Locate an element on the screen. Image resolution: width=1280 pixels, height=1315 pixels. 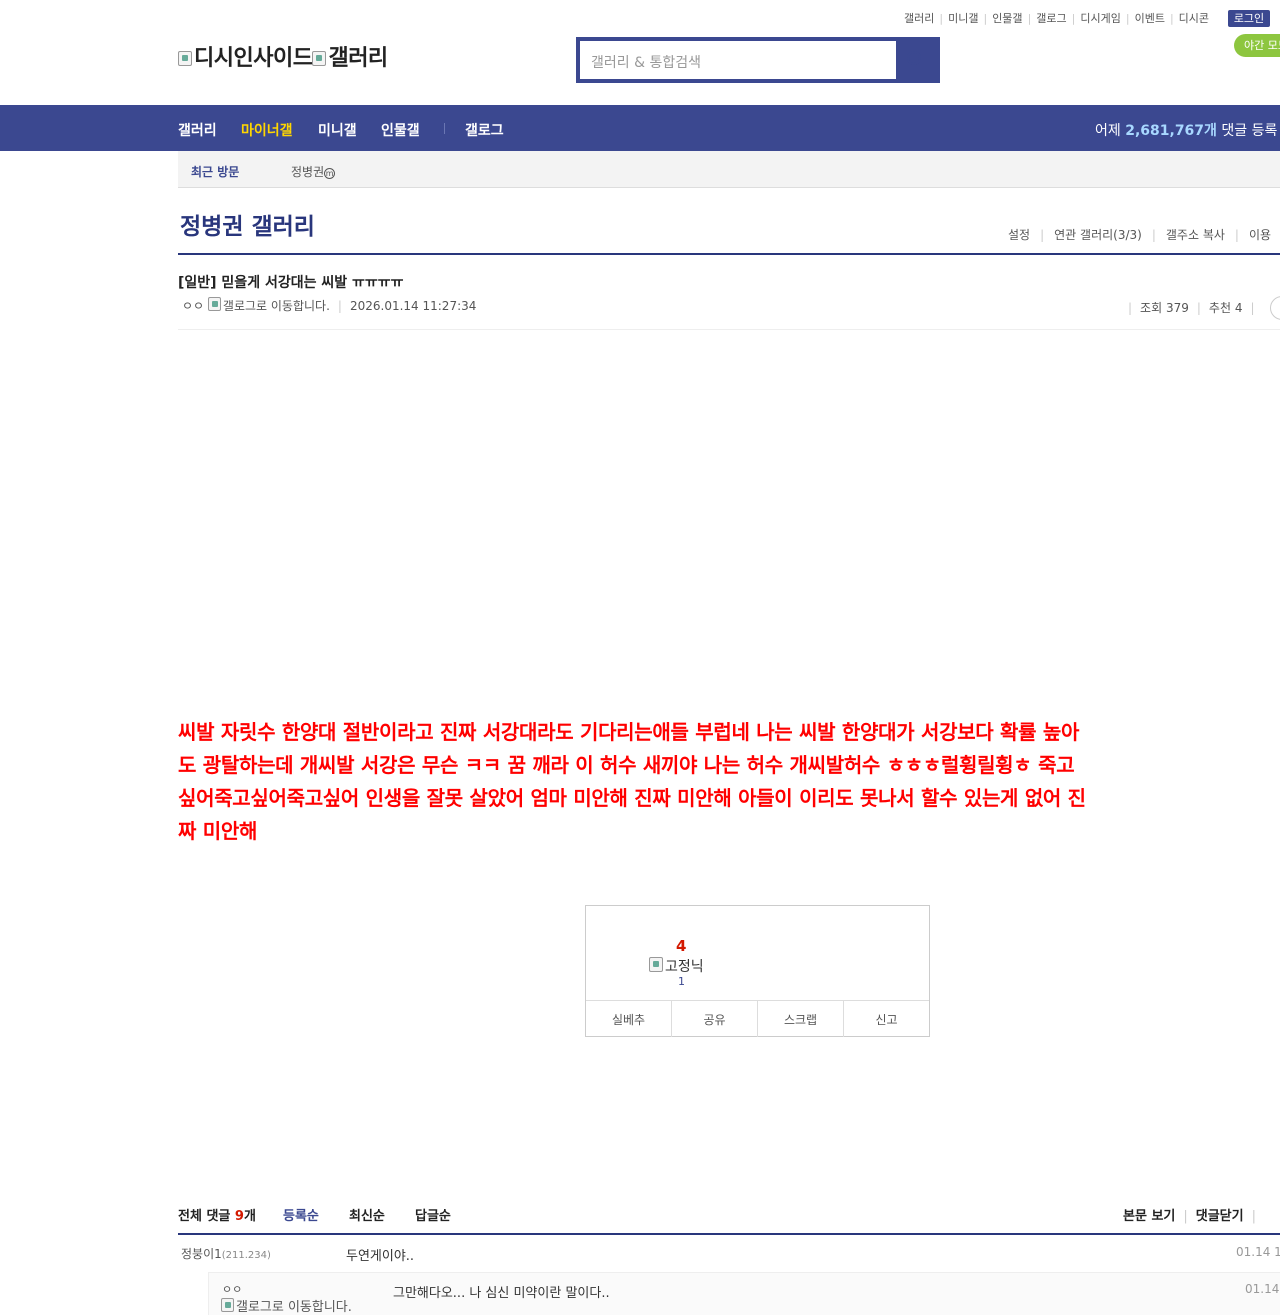
reply-gallog-alt: 갤로그로 이동합니다. is located at coordinates (294, 1307).